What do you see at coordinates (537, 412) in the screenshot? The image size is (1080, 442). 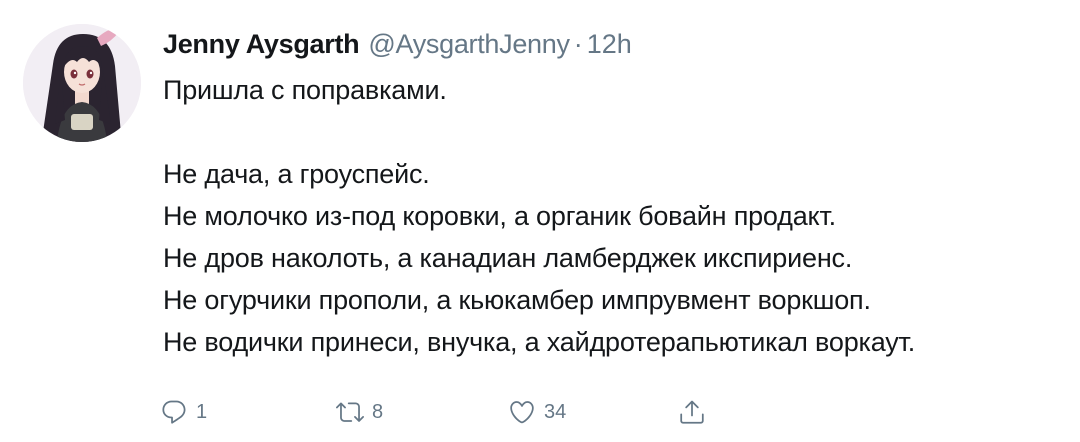 I see `like-button: 34` at bounding box center [537, 412].